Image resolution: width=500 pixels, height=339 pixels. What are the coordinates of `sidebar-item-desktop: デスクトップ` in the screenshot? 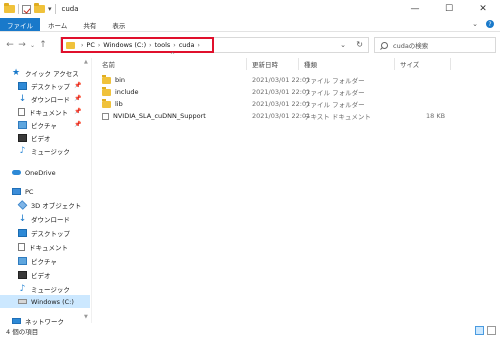 It's located at (35, 85).